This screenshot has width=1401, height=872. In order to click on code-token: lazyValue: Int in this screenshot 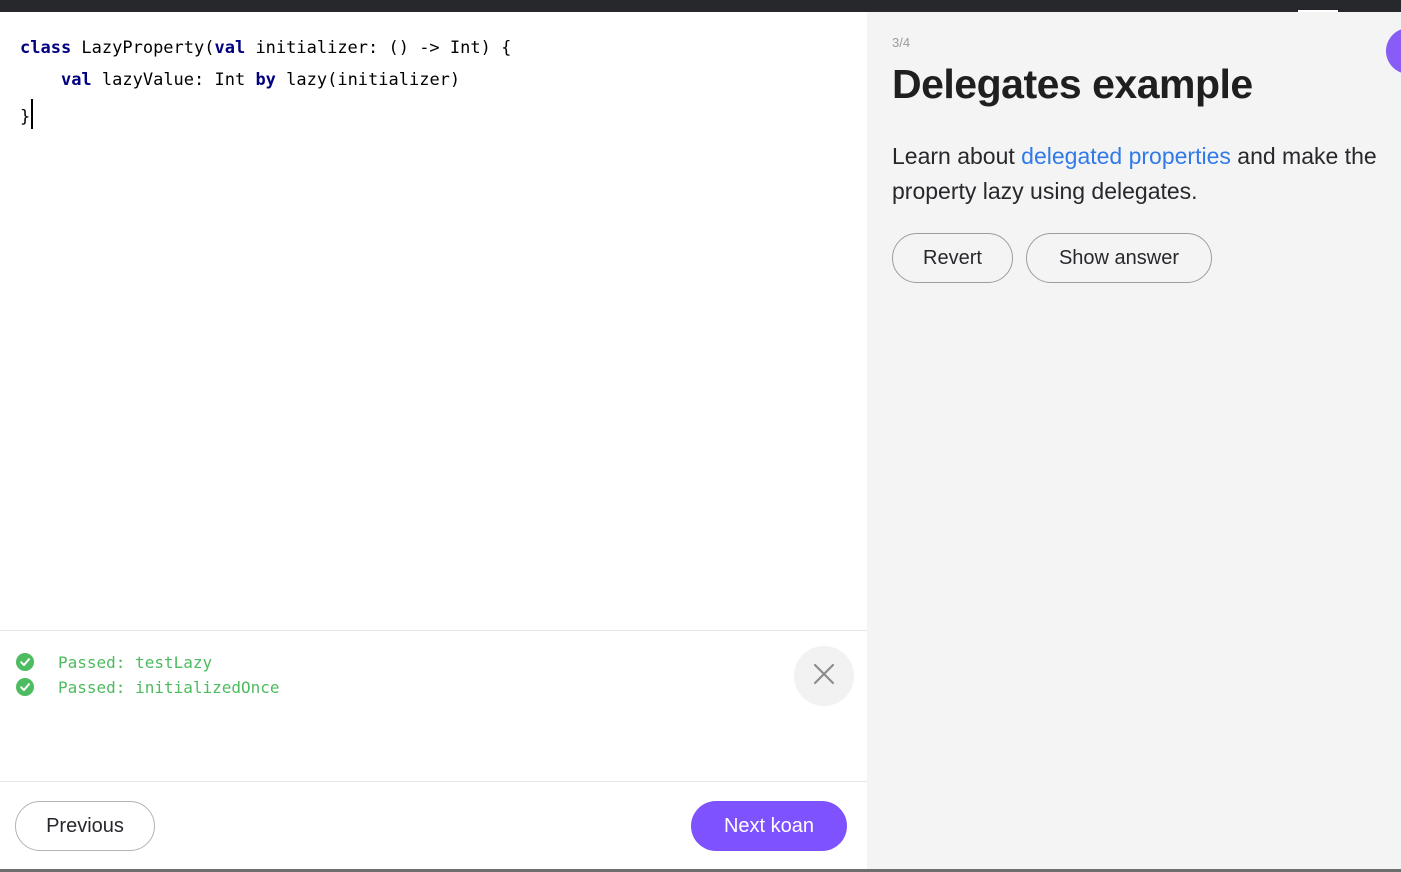, I will do `click(173, 79)`.